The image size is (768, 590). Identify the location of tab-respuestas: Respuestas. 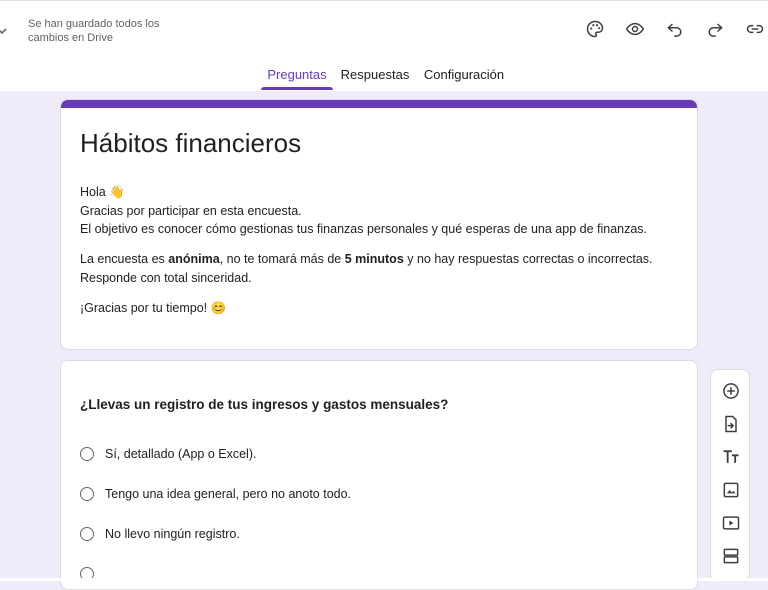
(375, 79).